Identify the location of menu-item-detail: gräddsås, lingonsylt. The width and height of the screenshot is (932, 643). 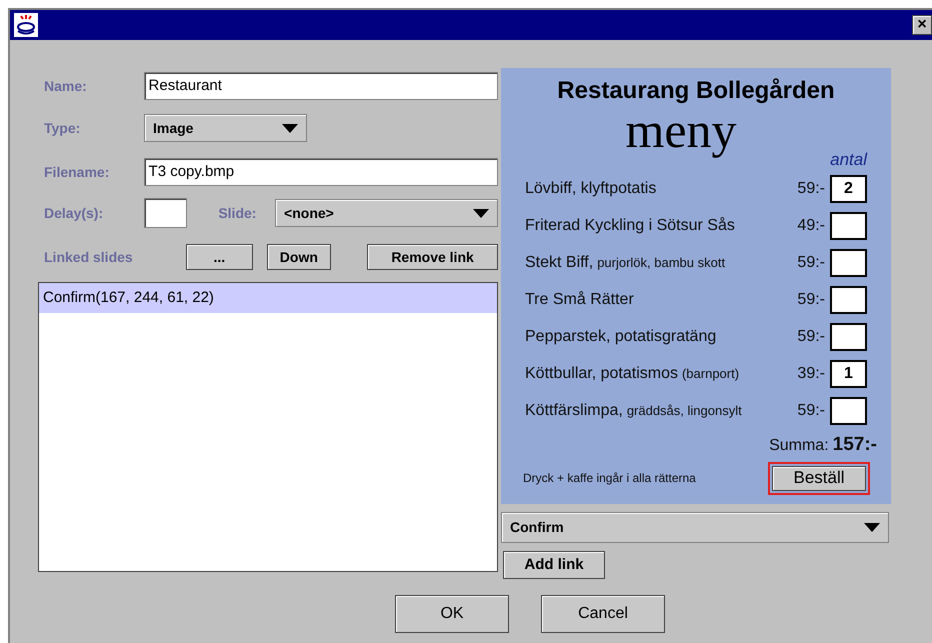
(684, 411).